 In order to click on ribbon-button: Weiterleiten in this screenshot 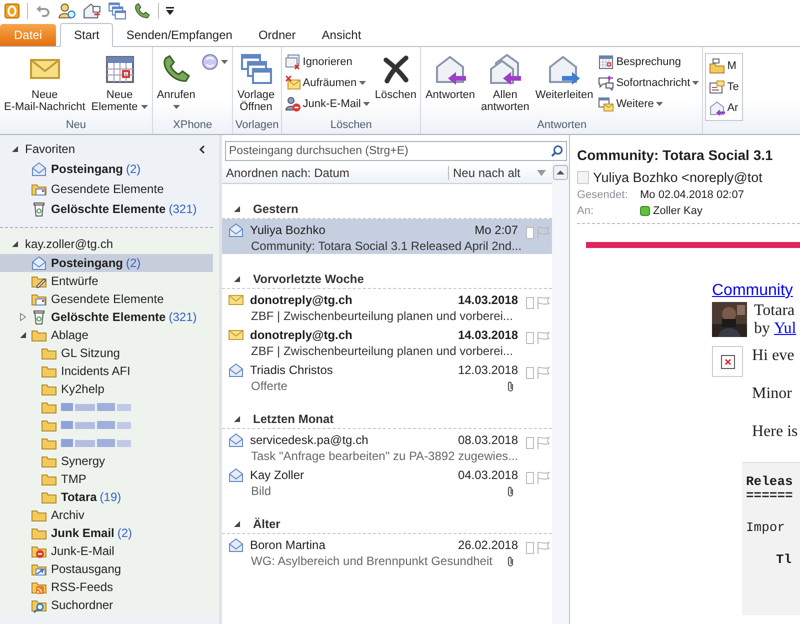, I will do `click(564, 77)`.